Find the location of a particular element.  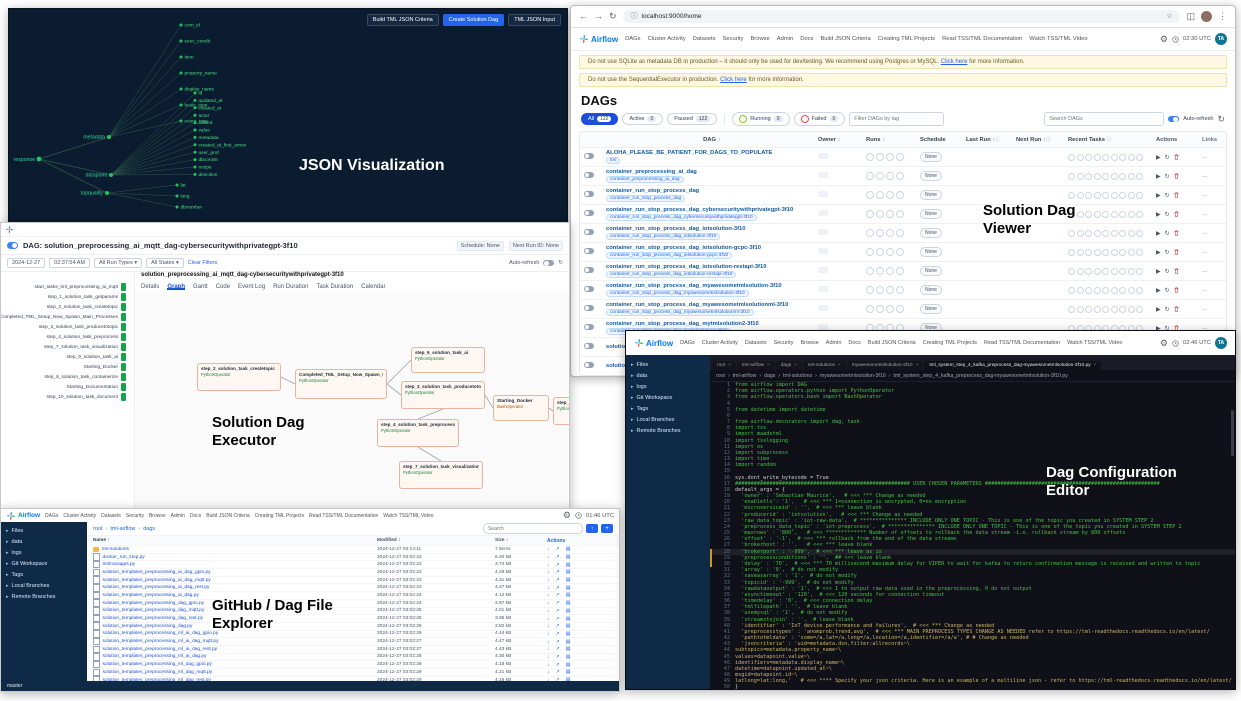

upload-button: ↑ is located at coordinates (592, 528).